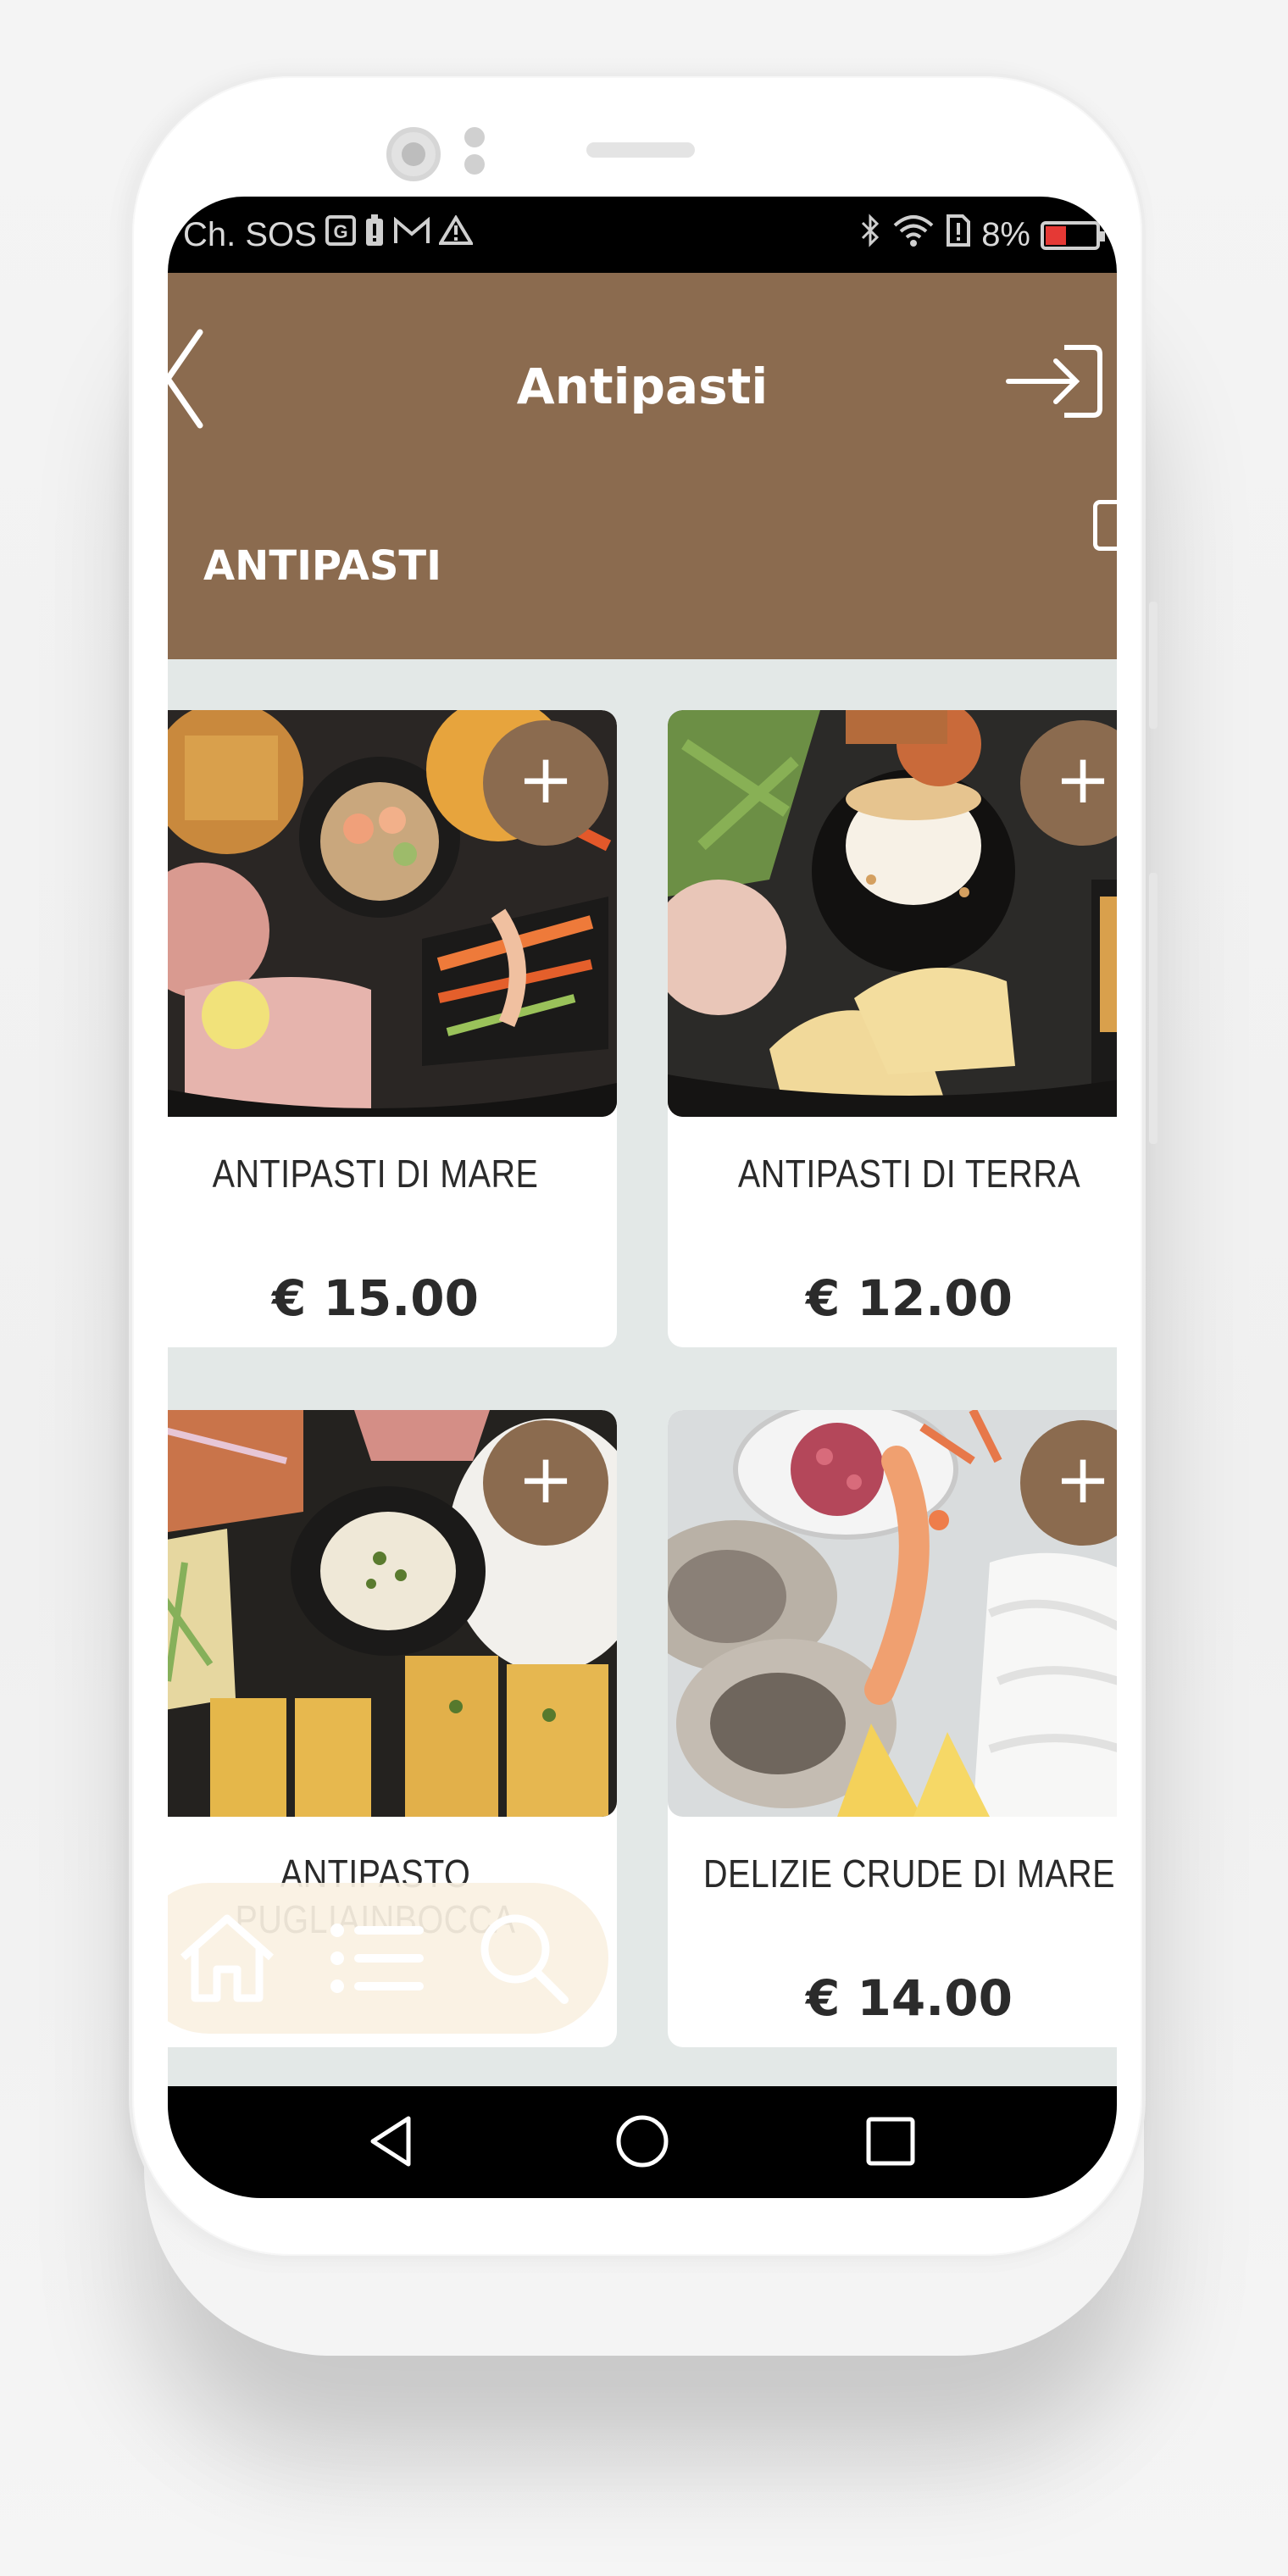 The image size is (1288, 2576). I want to click on power-button, so click(1153, 1009).